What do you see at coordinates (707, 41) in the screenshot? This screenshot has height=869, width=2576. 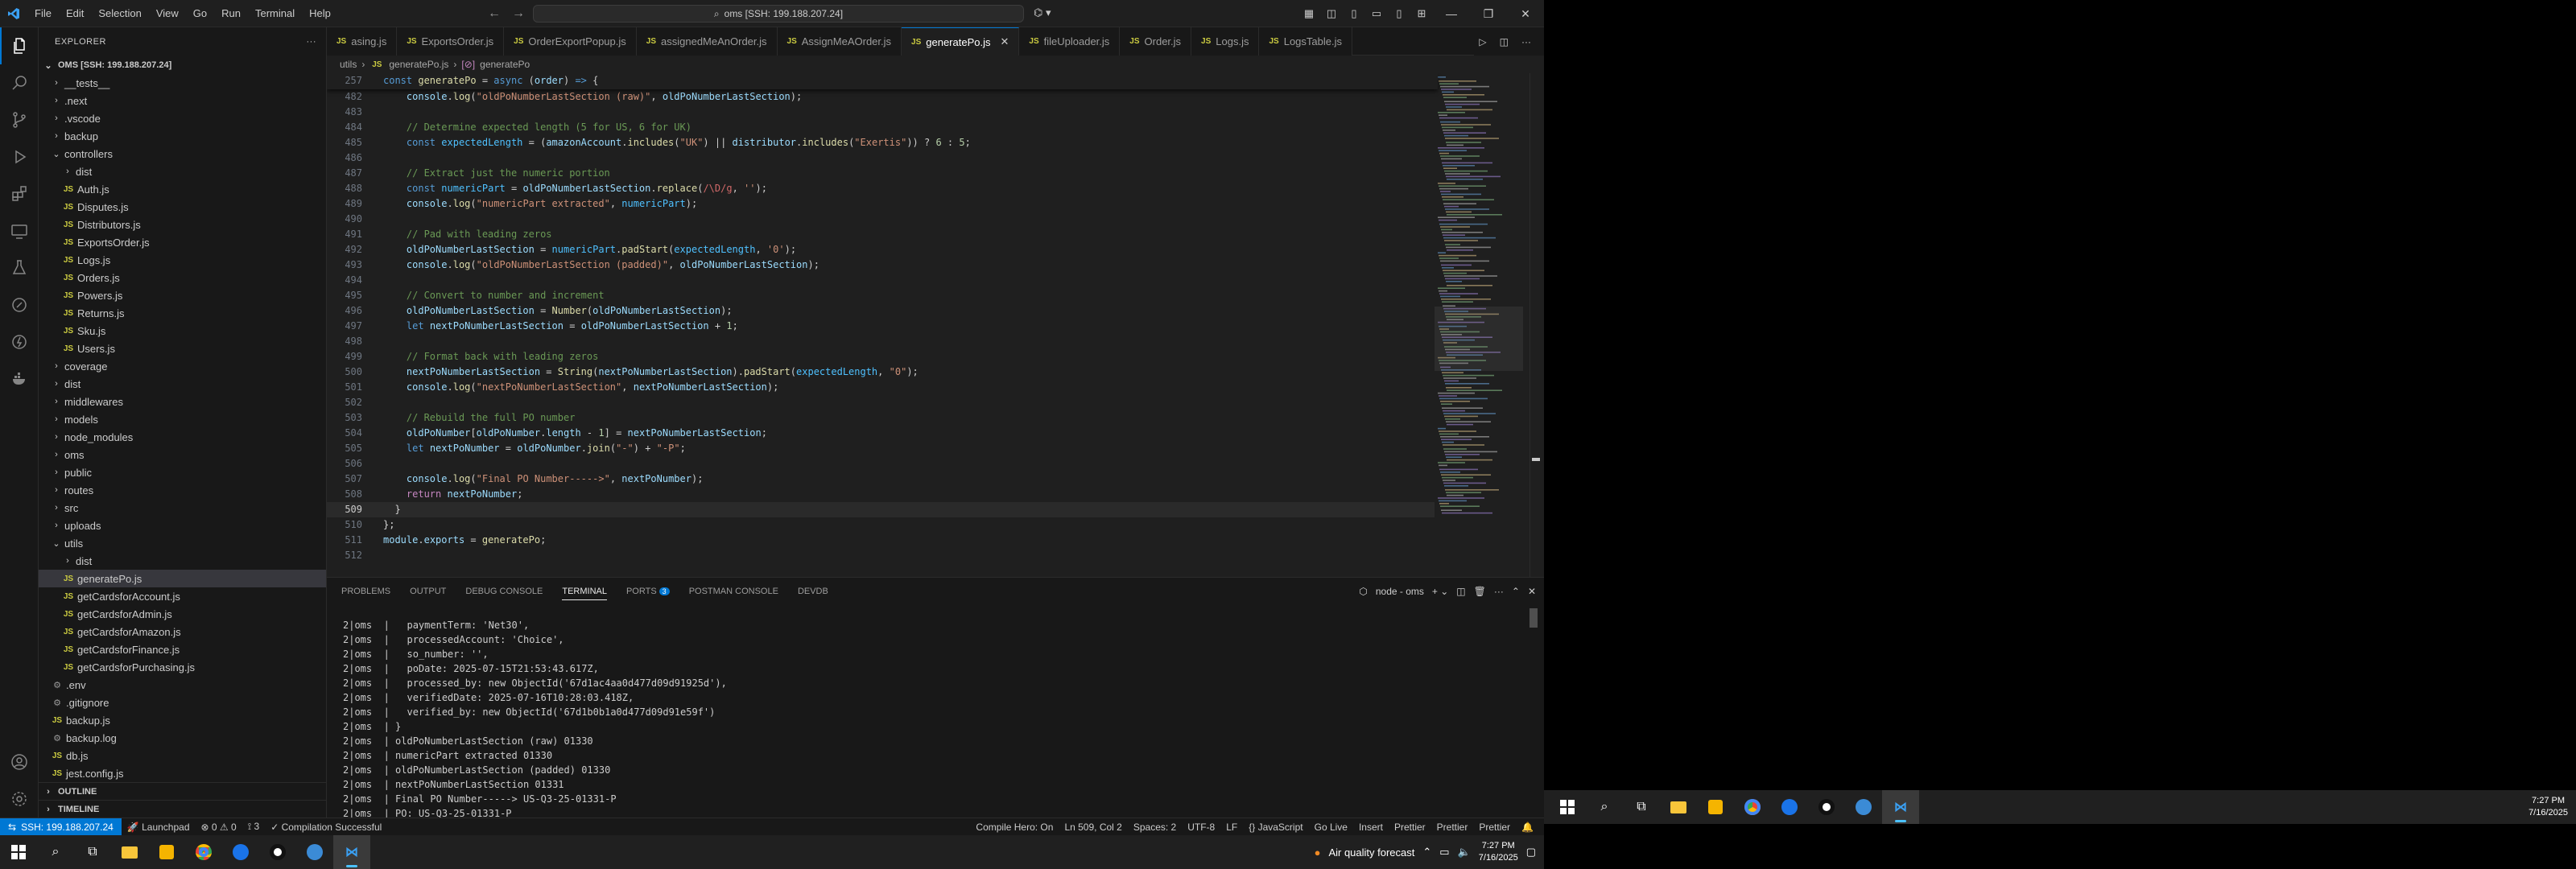 I see `tab-assignedmeanorder: JS assignedMeAnOrder.js` at bounding box center [707, 41].